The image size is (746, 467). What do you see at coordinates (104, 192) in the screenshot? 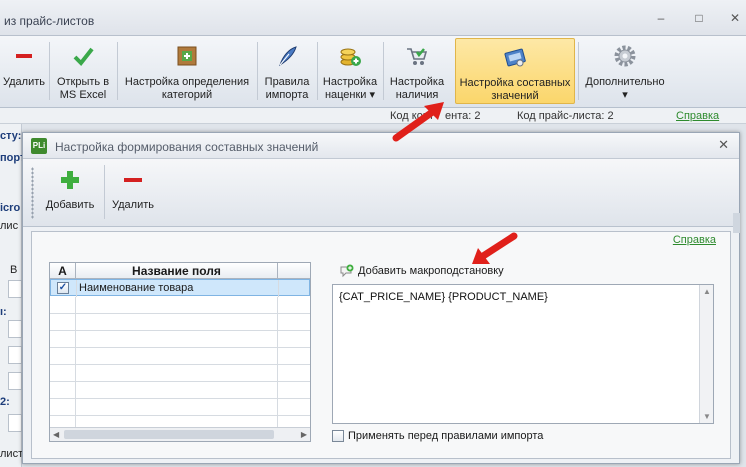
I see `toolbar-separator` at bounding box center [104, 192].